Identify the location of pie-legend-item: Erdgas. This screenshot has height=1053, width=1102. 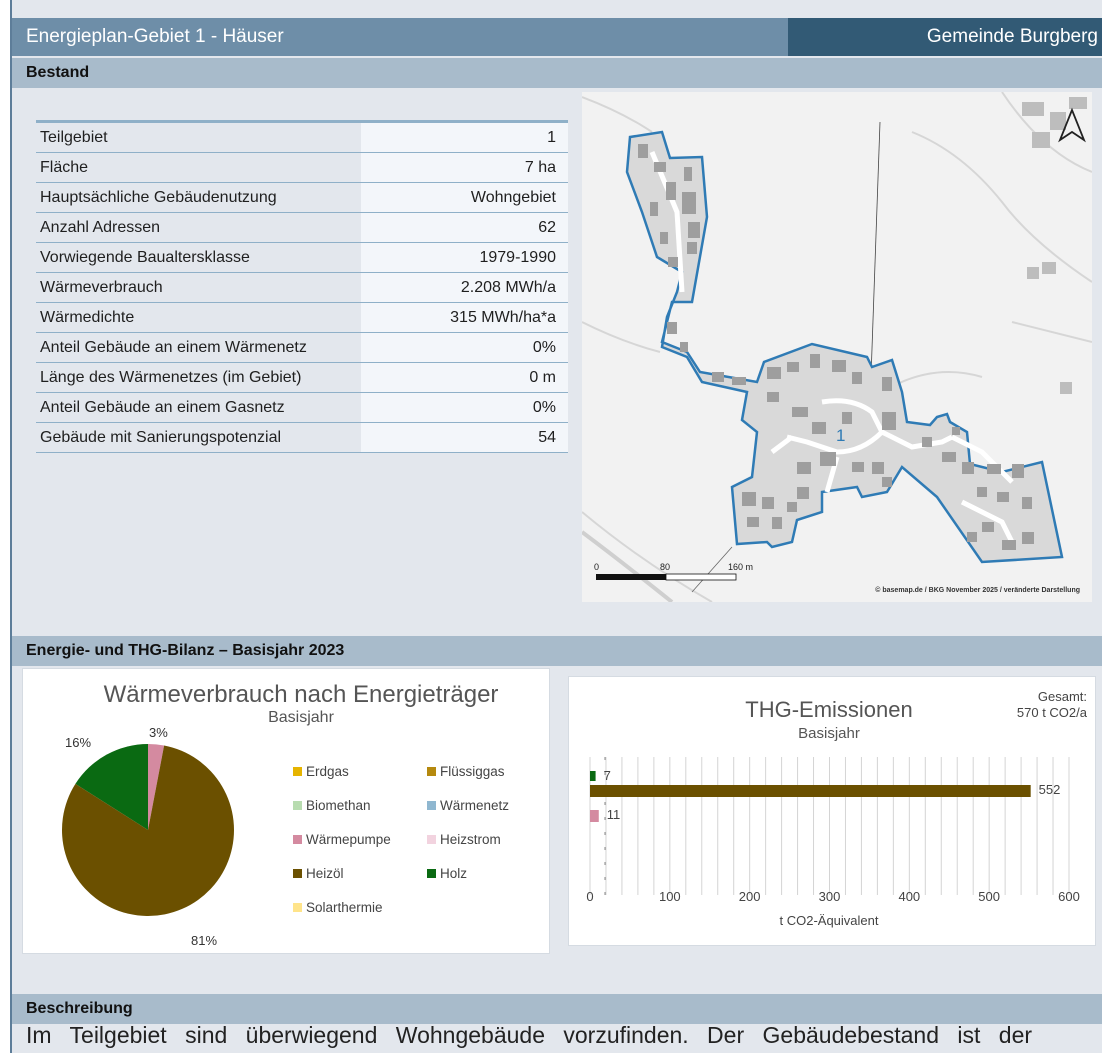
(321, 771).